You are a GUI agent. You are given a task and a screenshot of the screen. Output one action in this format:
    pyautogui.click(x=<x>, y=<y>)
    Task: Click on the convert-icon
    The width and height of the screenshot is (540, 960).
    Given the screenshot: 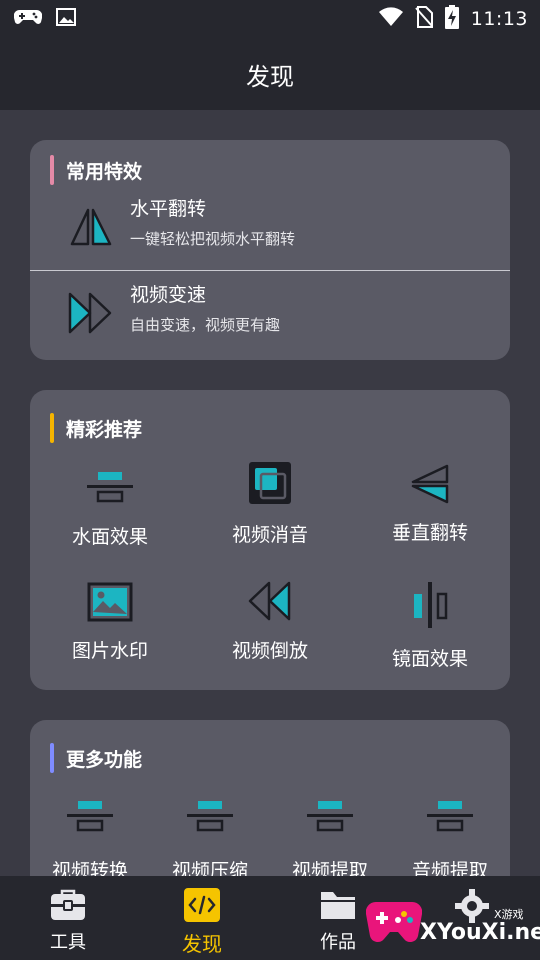 What is the action you would take?
    pyautogui.click(x=90, y=819)
    